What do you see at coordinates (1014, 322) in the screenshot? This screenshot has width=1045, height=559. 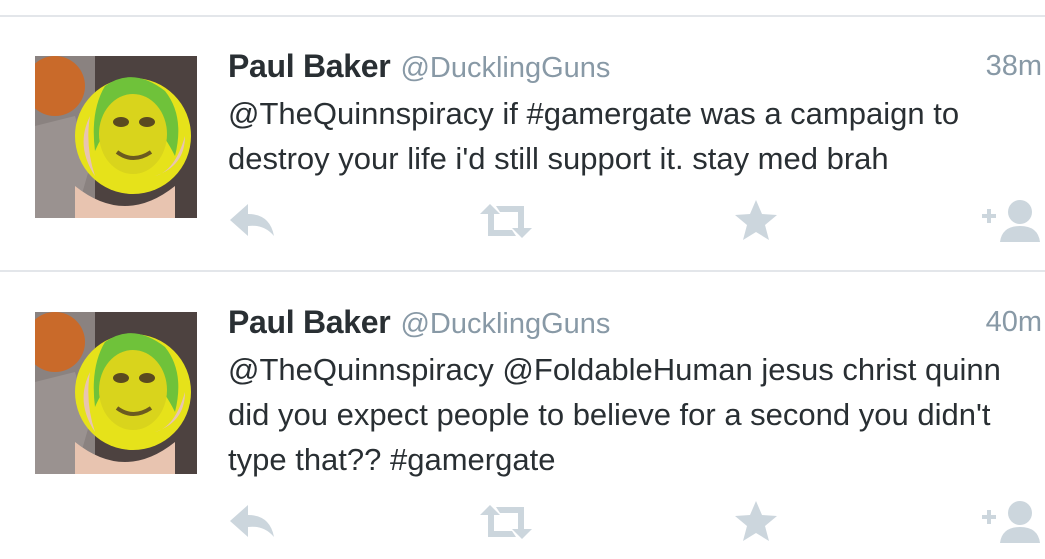 I see `tweet-timestamp: 40m` at bounding box center [1014, 322].